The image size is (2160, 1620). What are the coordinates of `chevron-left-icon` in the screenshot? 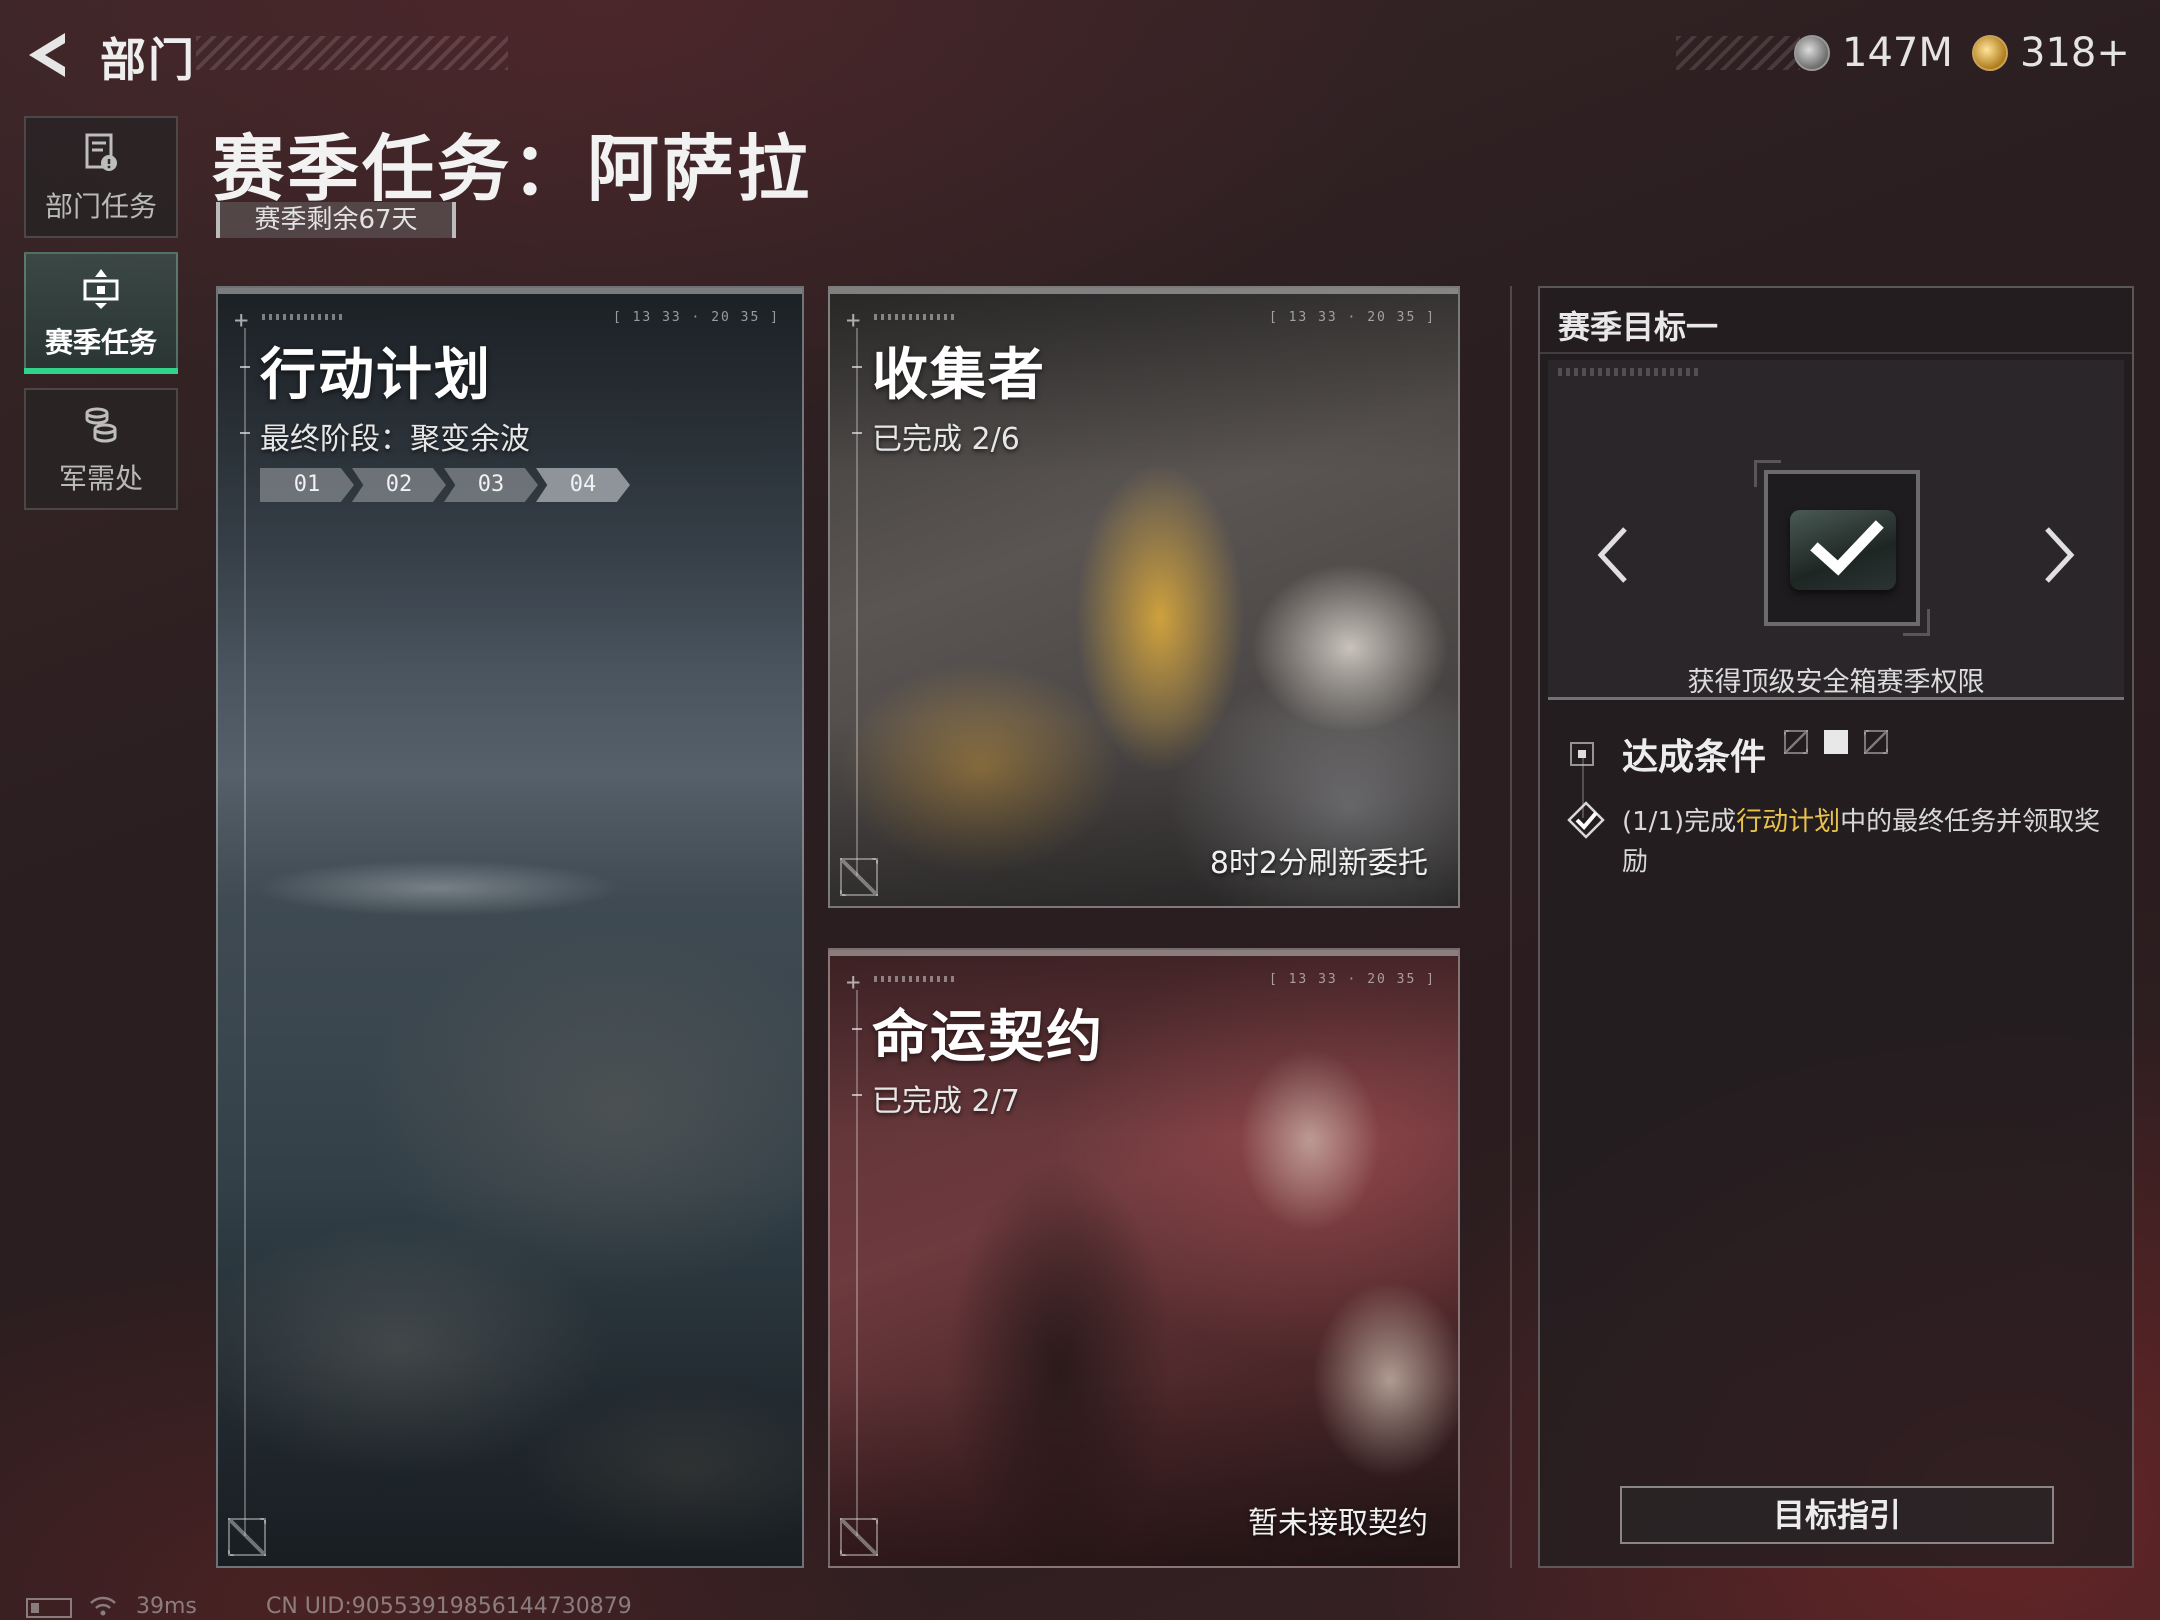 It's located at (1612, 555).